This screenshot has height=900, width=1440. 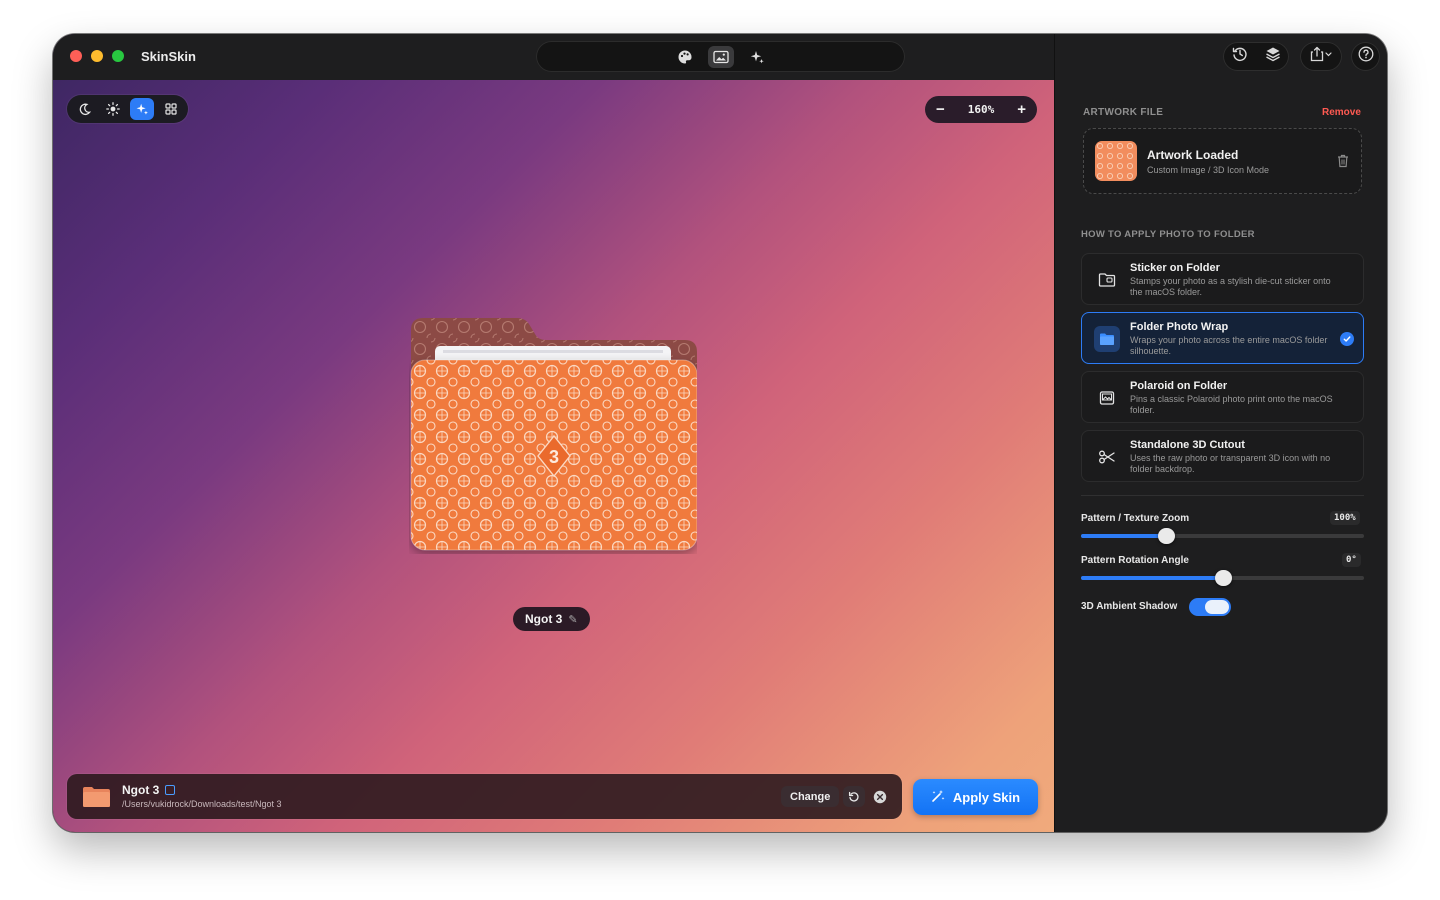 What do you see at coordinates (1107, 457) in the screenshot?
I see `scissors-icon` at bounding box center [1107, 457].